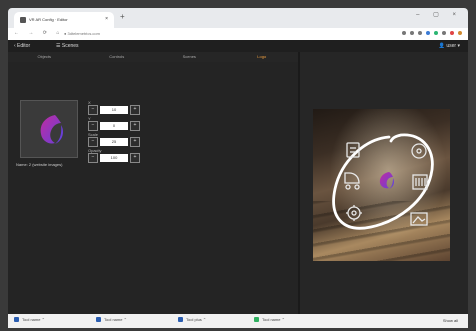 The height and width of the screenshot is (331, 476). I want to click on back-to-editor-link: ‹ Editor, so click(22, 46).